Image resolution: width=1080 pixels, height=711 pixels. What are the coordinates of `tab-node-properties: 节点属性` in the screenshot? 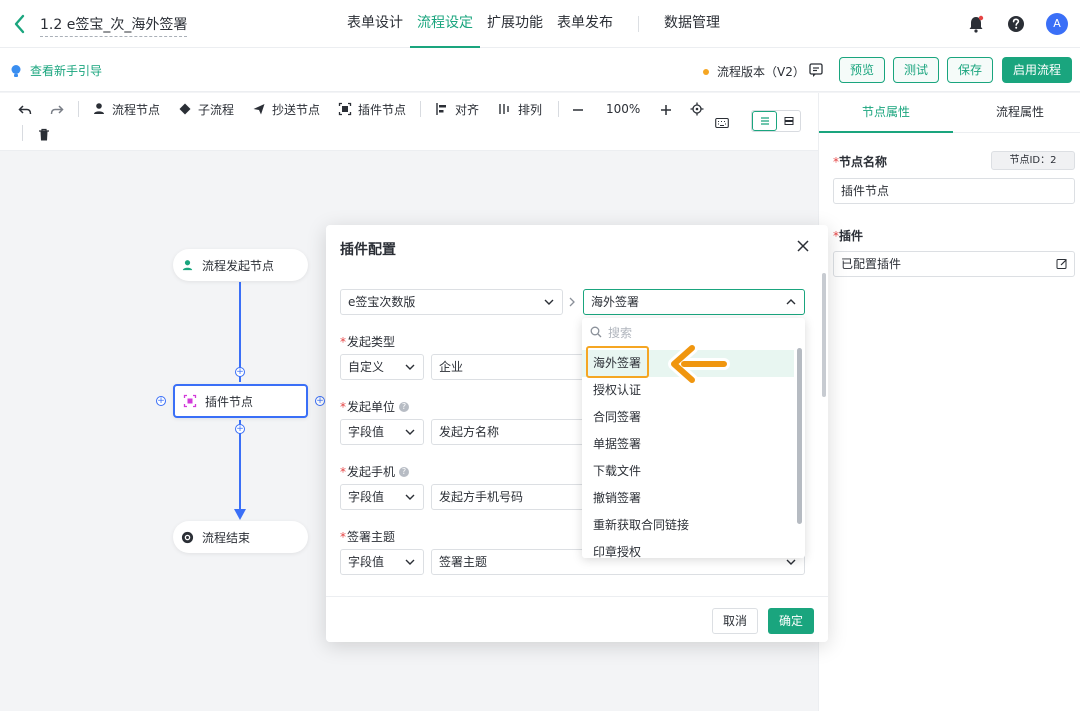 It's located at (886, 113).